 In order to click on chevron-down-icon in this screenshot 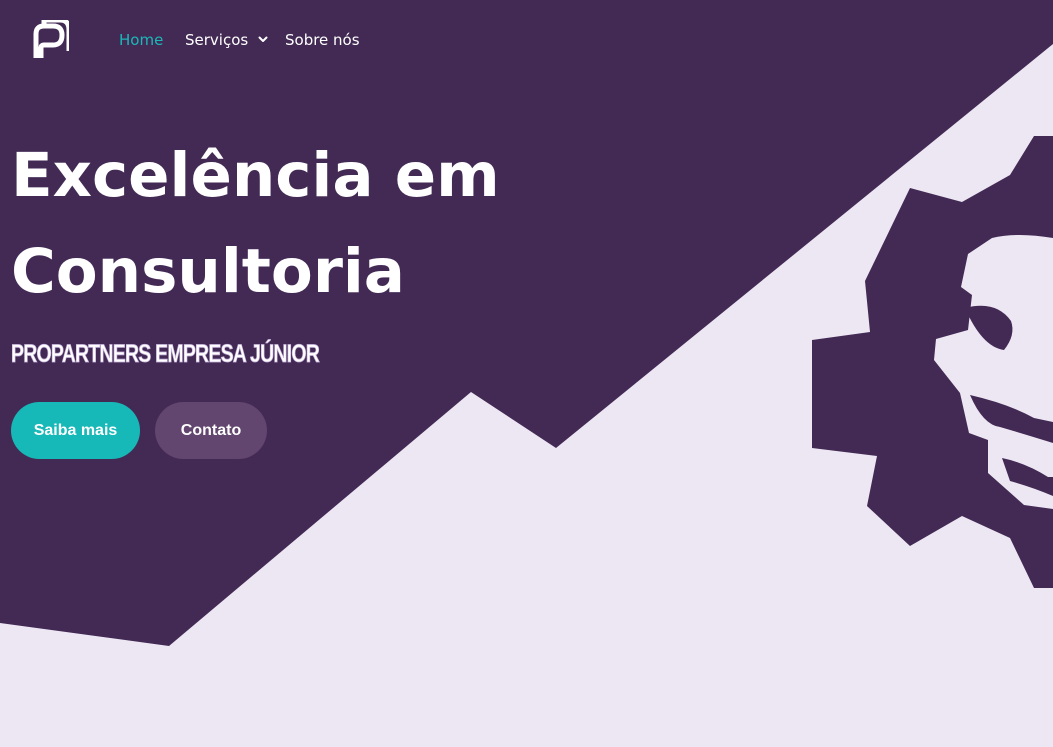, I will do `click(263, 39)`.